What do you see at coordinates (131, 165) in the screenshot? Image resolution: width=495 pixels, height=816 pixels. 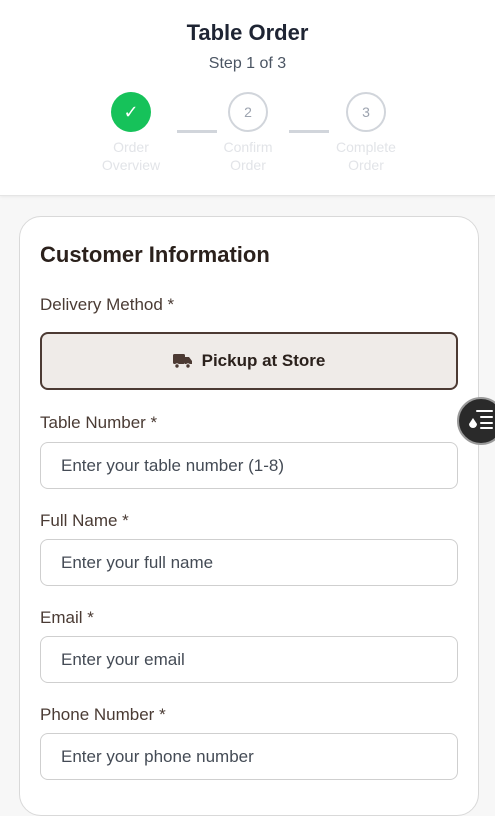 I see `step-label: Overview` at bounding box center [131, 165].